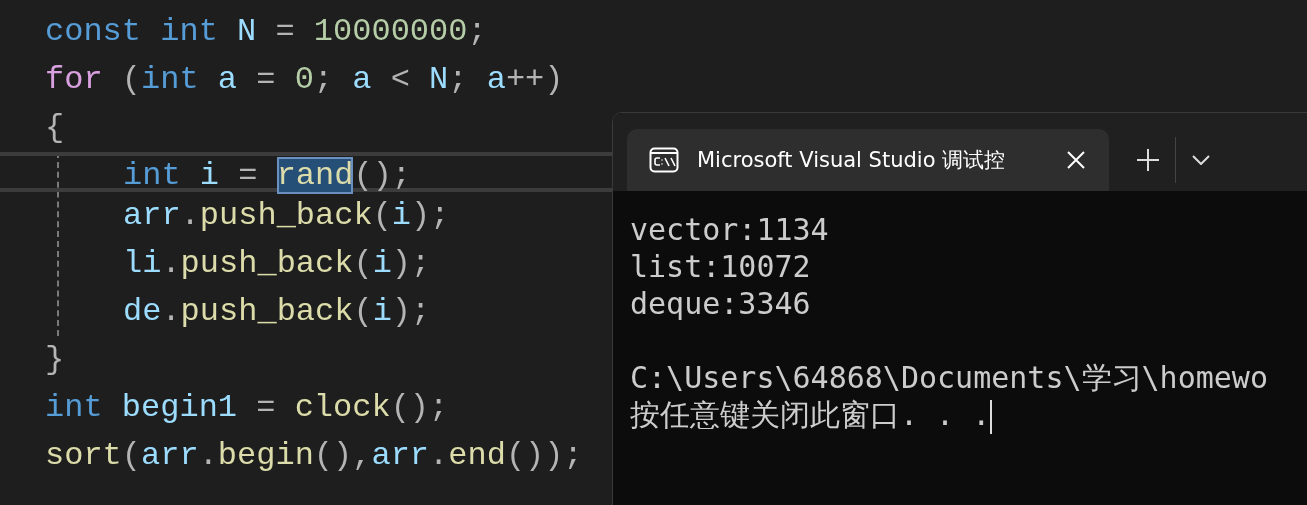 The image size is (1307, 505). What do you see at coordinates (1148, 160) in the screenshot?
I see `plus-icon` at bounding box center [1148, 160].